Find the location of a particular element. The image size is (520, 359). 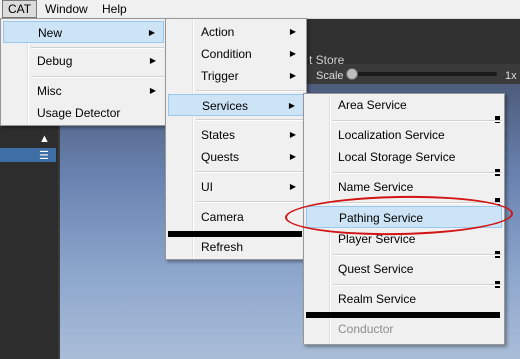

new-menu-item-action: Action ▶ is located at coordinates (236, 32).